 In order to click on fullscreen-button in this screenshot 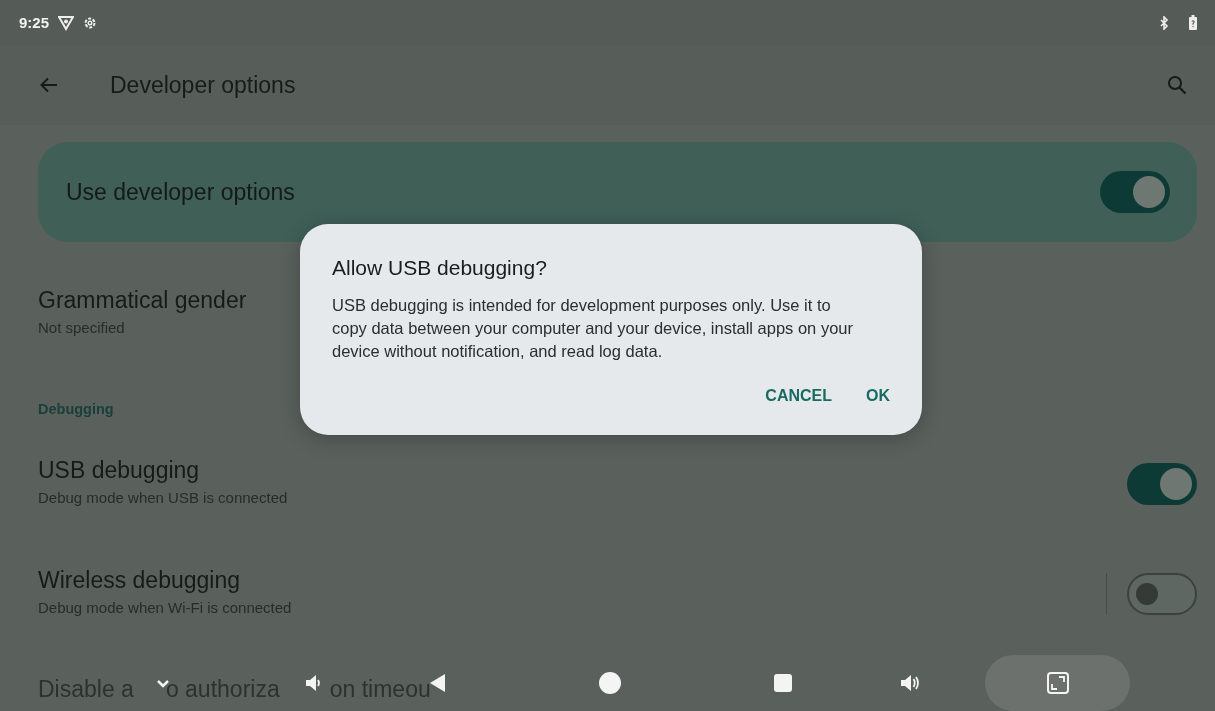, I will do `click(1057, 683)`.